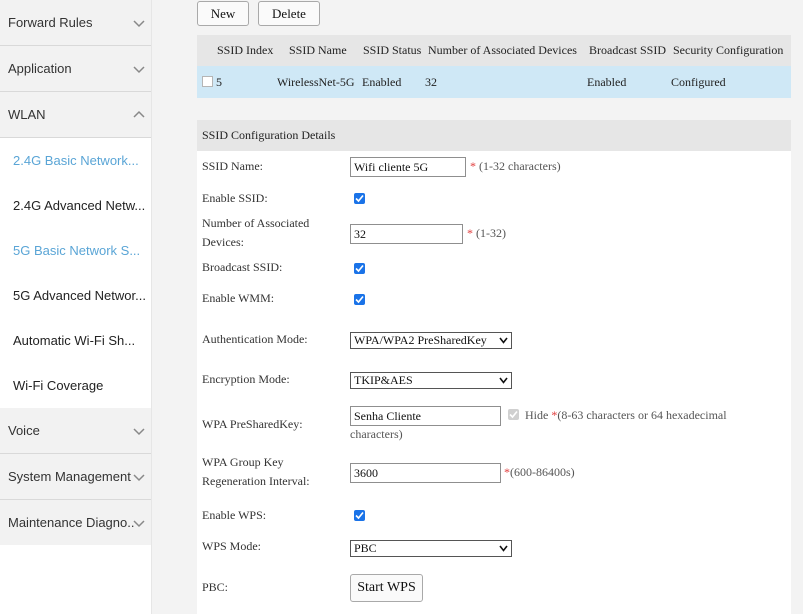 This screenshot has height=614, width=803. What do you see at coordinates (223, 242) in the screenshot?
I see `devices-label-line2: Devices:` at bounding box center [223, 242].